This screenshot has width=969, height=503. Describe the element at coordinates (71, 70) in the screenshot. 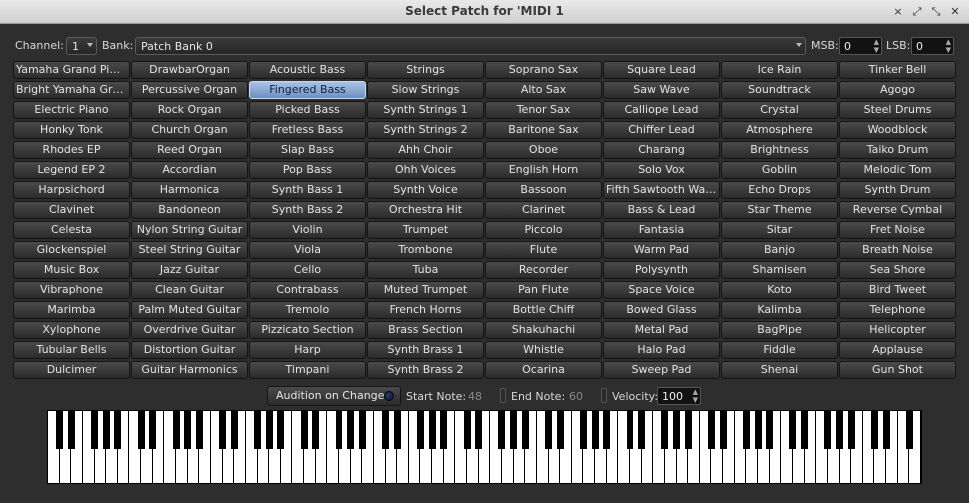

I see `patch-button: Yamaha Grand Piano` at that location.